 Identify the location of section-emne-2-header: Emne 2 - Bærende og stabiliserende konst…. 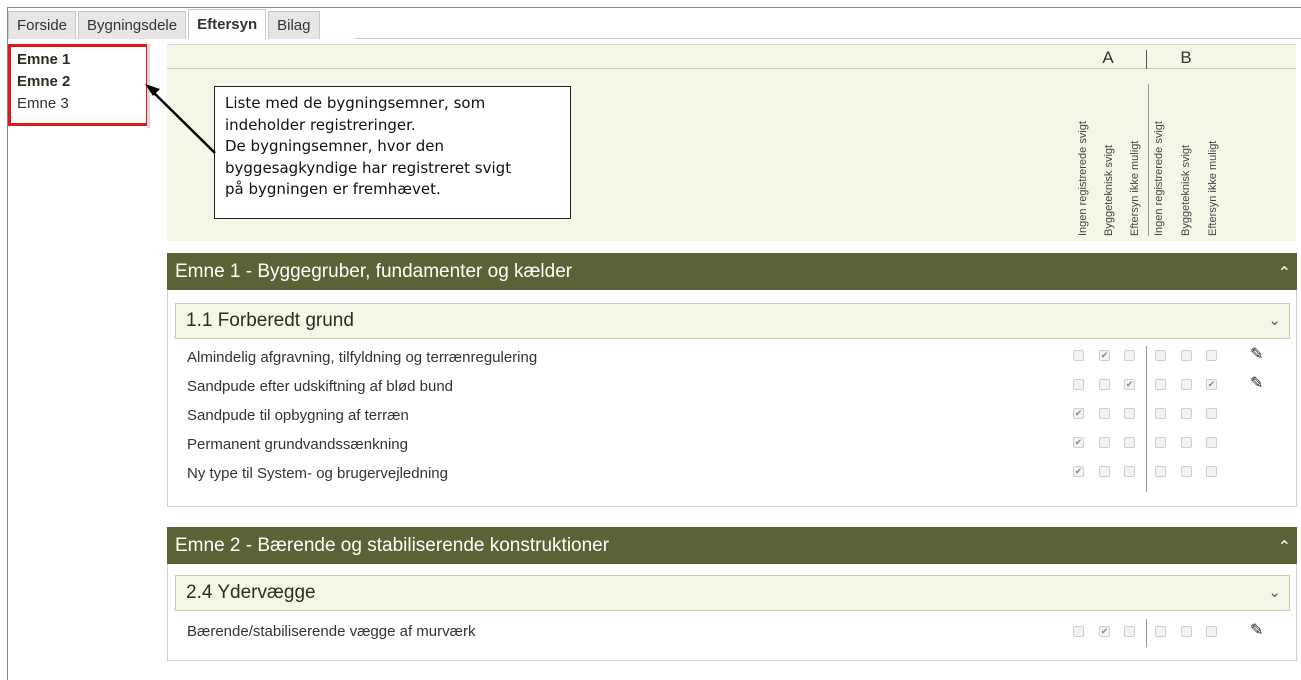
(732, 545).